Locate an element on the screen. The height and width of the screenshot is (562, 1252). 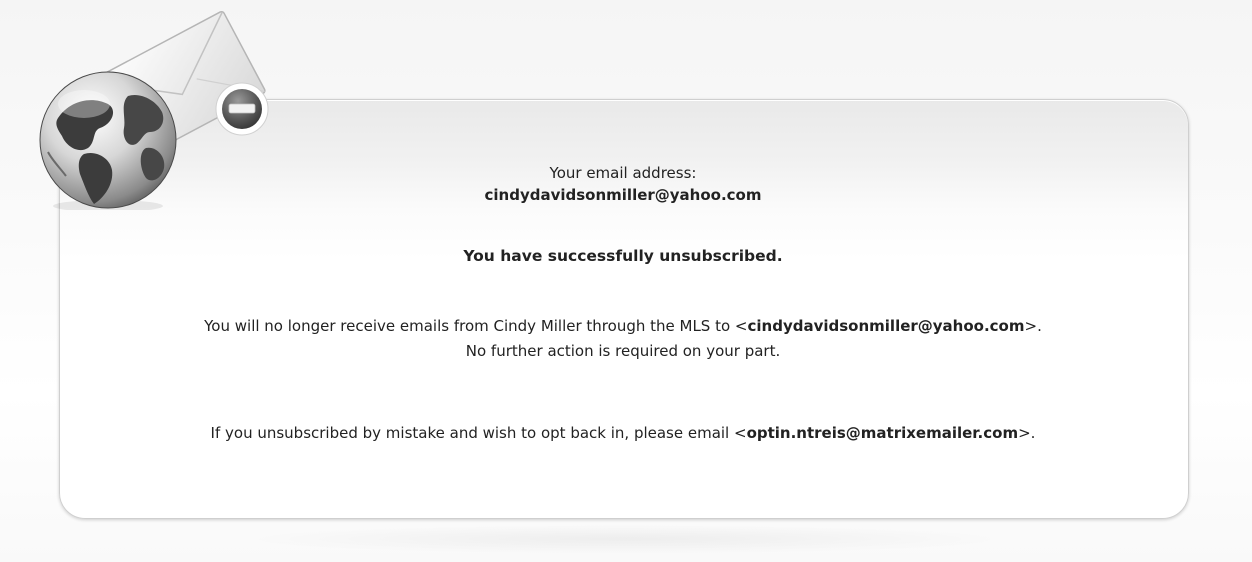
email-address-label: Your email address: is located at coordinates (623, 173).